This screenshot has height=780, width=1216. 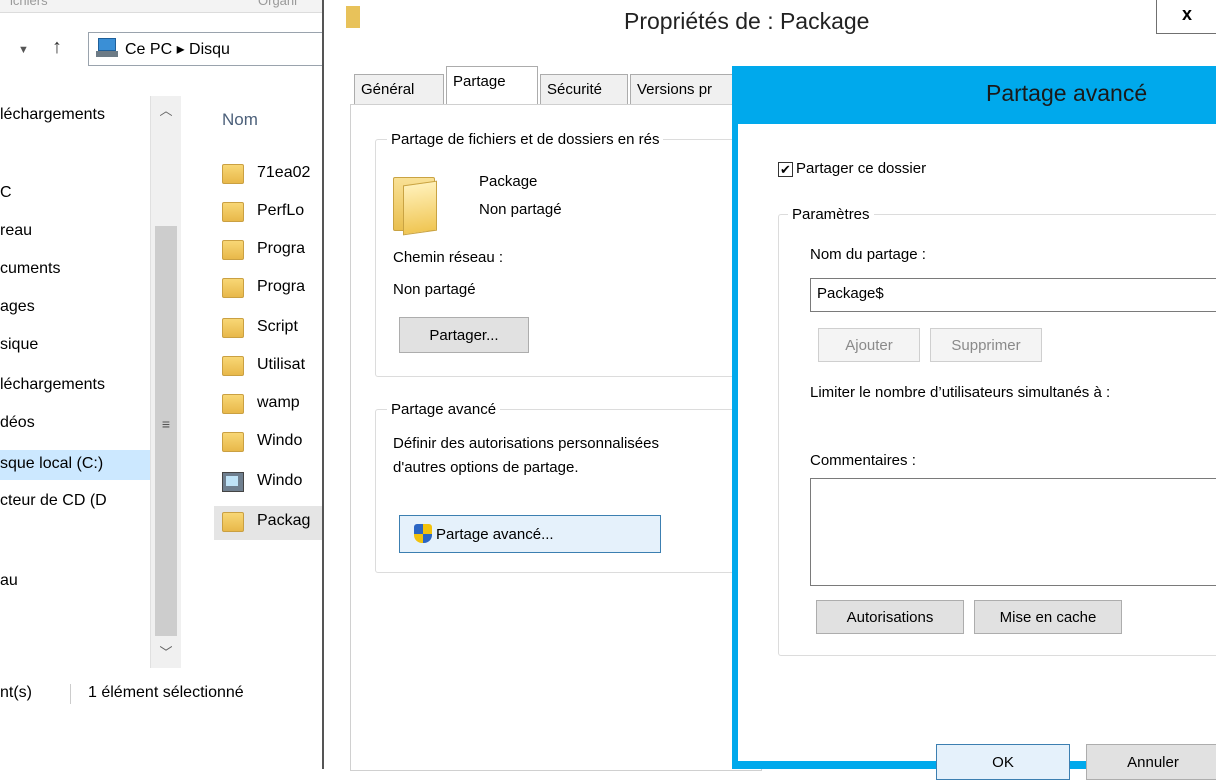 I want to click on windows-image-icon, so click(x=233, y=482).